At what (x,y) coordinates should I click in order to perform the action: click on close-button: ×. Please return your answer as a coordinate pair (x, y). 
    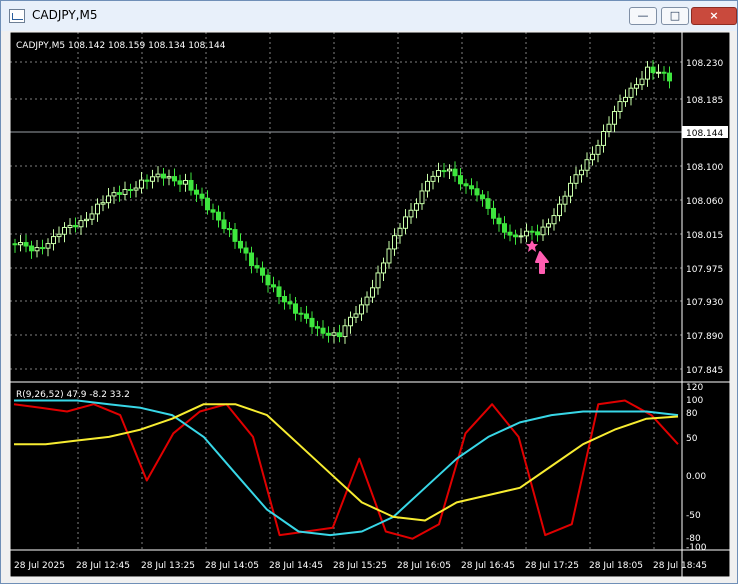
    Looking at the image, I should click on (714, 16).